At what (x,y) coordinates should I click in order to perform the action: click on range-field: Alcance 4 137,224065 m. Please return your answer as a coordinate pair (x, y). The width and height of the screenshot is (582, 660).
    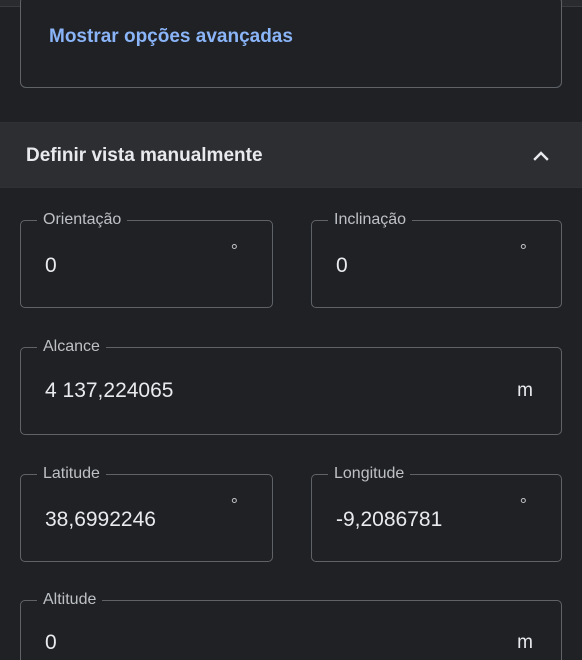
    Looking at the image, I should click on (291, 385).